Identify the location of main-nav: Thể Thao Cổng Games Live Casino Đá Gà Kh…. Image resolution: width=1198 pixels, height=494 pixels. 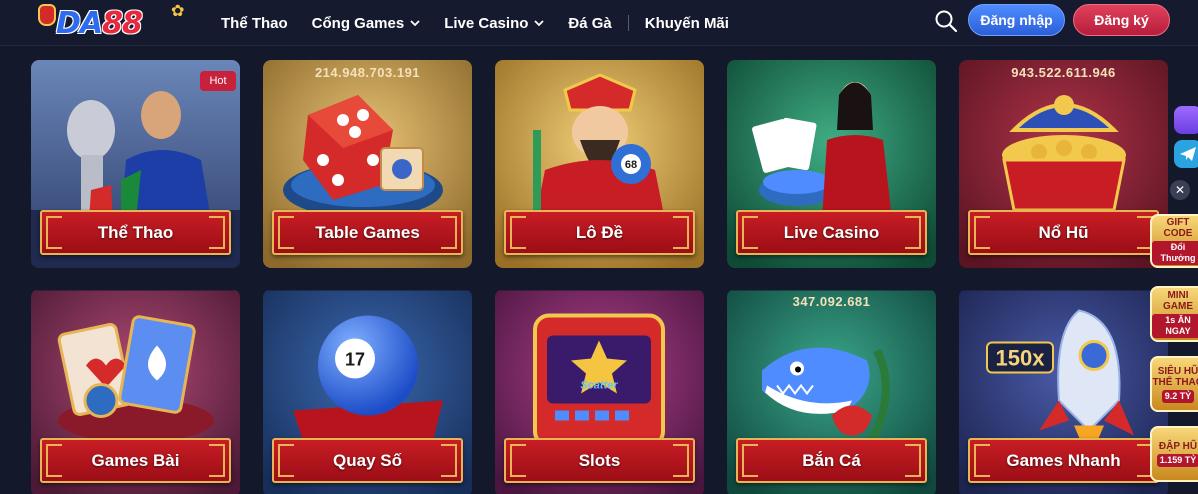
(487, 23).